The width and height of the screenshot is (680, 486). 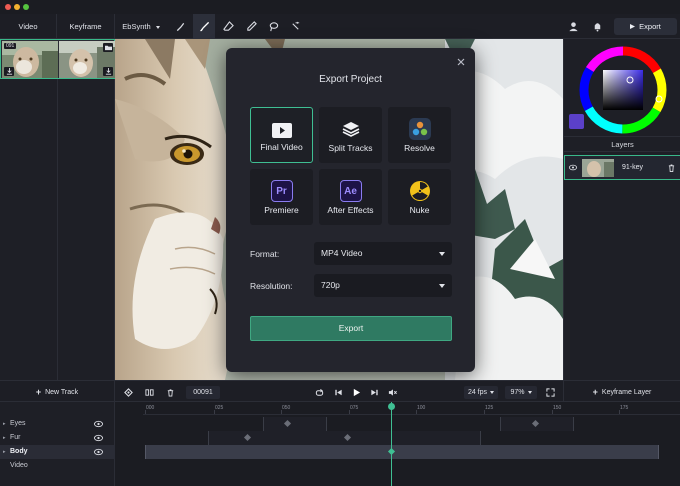 I want to click on magic-wand-tool-button, so click(x=295, y=26).